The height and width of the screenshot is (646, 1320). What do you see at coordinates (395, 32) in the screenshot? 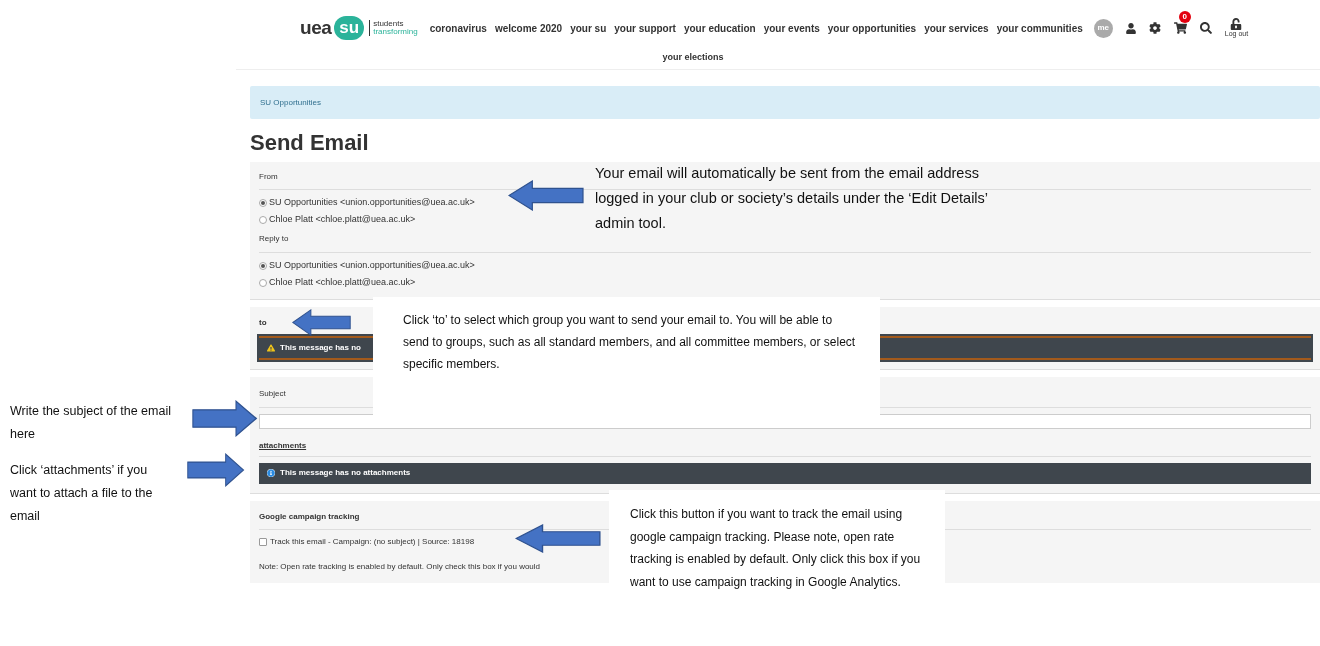
I see `logo-tagline: transforming` at bounding box center [395, 32].